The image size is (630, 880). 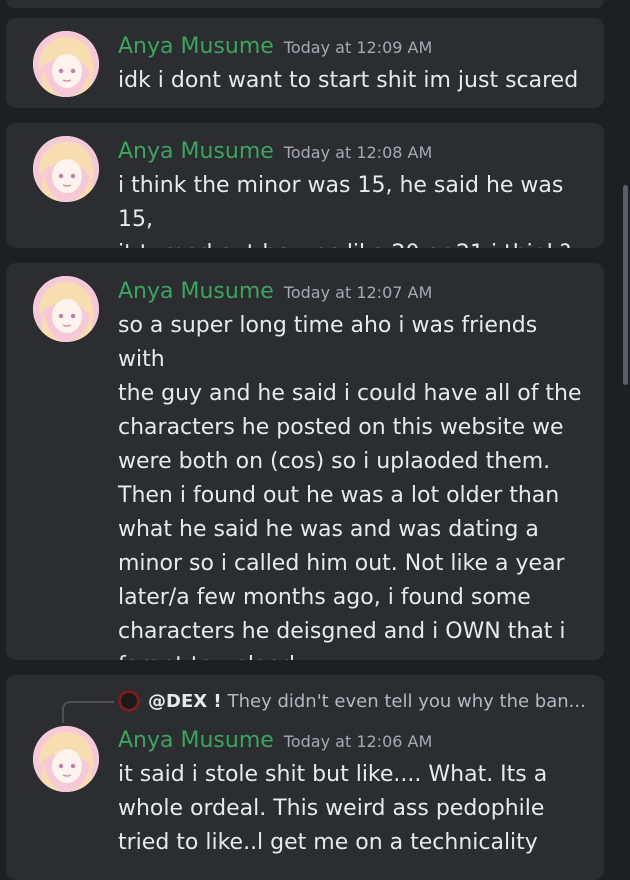 What do you see at coordinates (275, 740) in the screenshot?
I see `message-header: Anya Musume Today at 12:06 AM` at bounding box center [275, 740].